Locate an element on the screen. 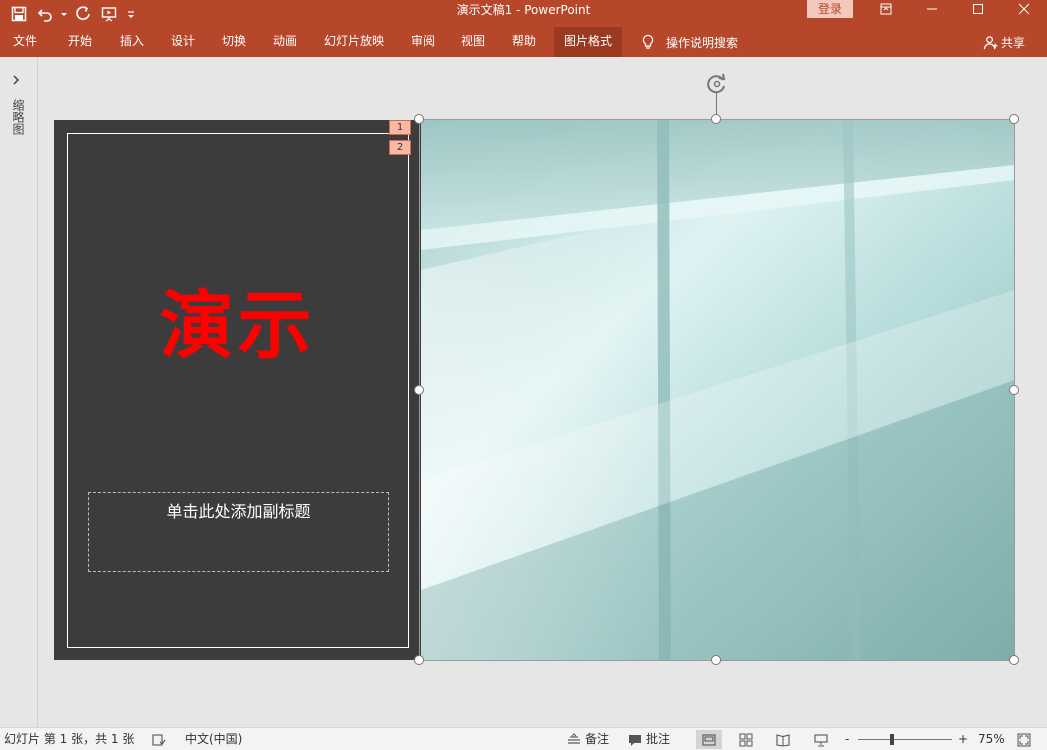 The image size is (1047, 750). minimize-icon is located at coordinates (932, 9).